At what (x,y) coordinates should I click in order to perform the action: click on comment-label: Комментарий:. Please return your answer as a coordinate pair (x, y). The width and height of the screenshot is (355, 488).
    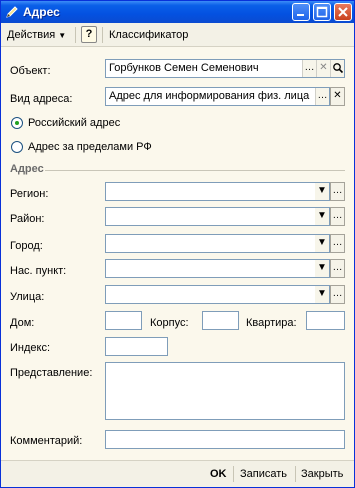
    Looking at the image, I should click on (46, 441).